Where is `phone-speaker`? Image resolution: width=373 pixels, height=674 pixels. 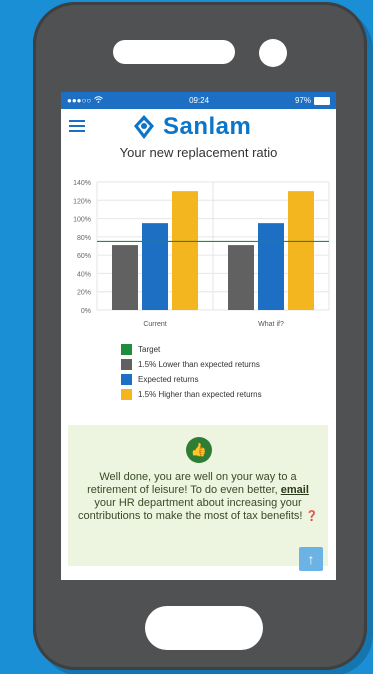 phone-speaker is located at coordinates (174, 52).